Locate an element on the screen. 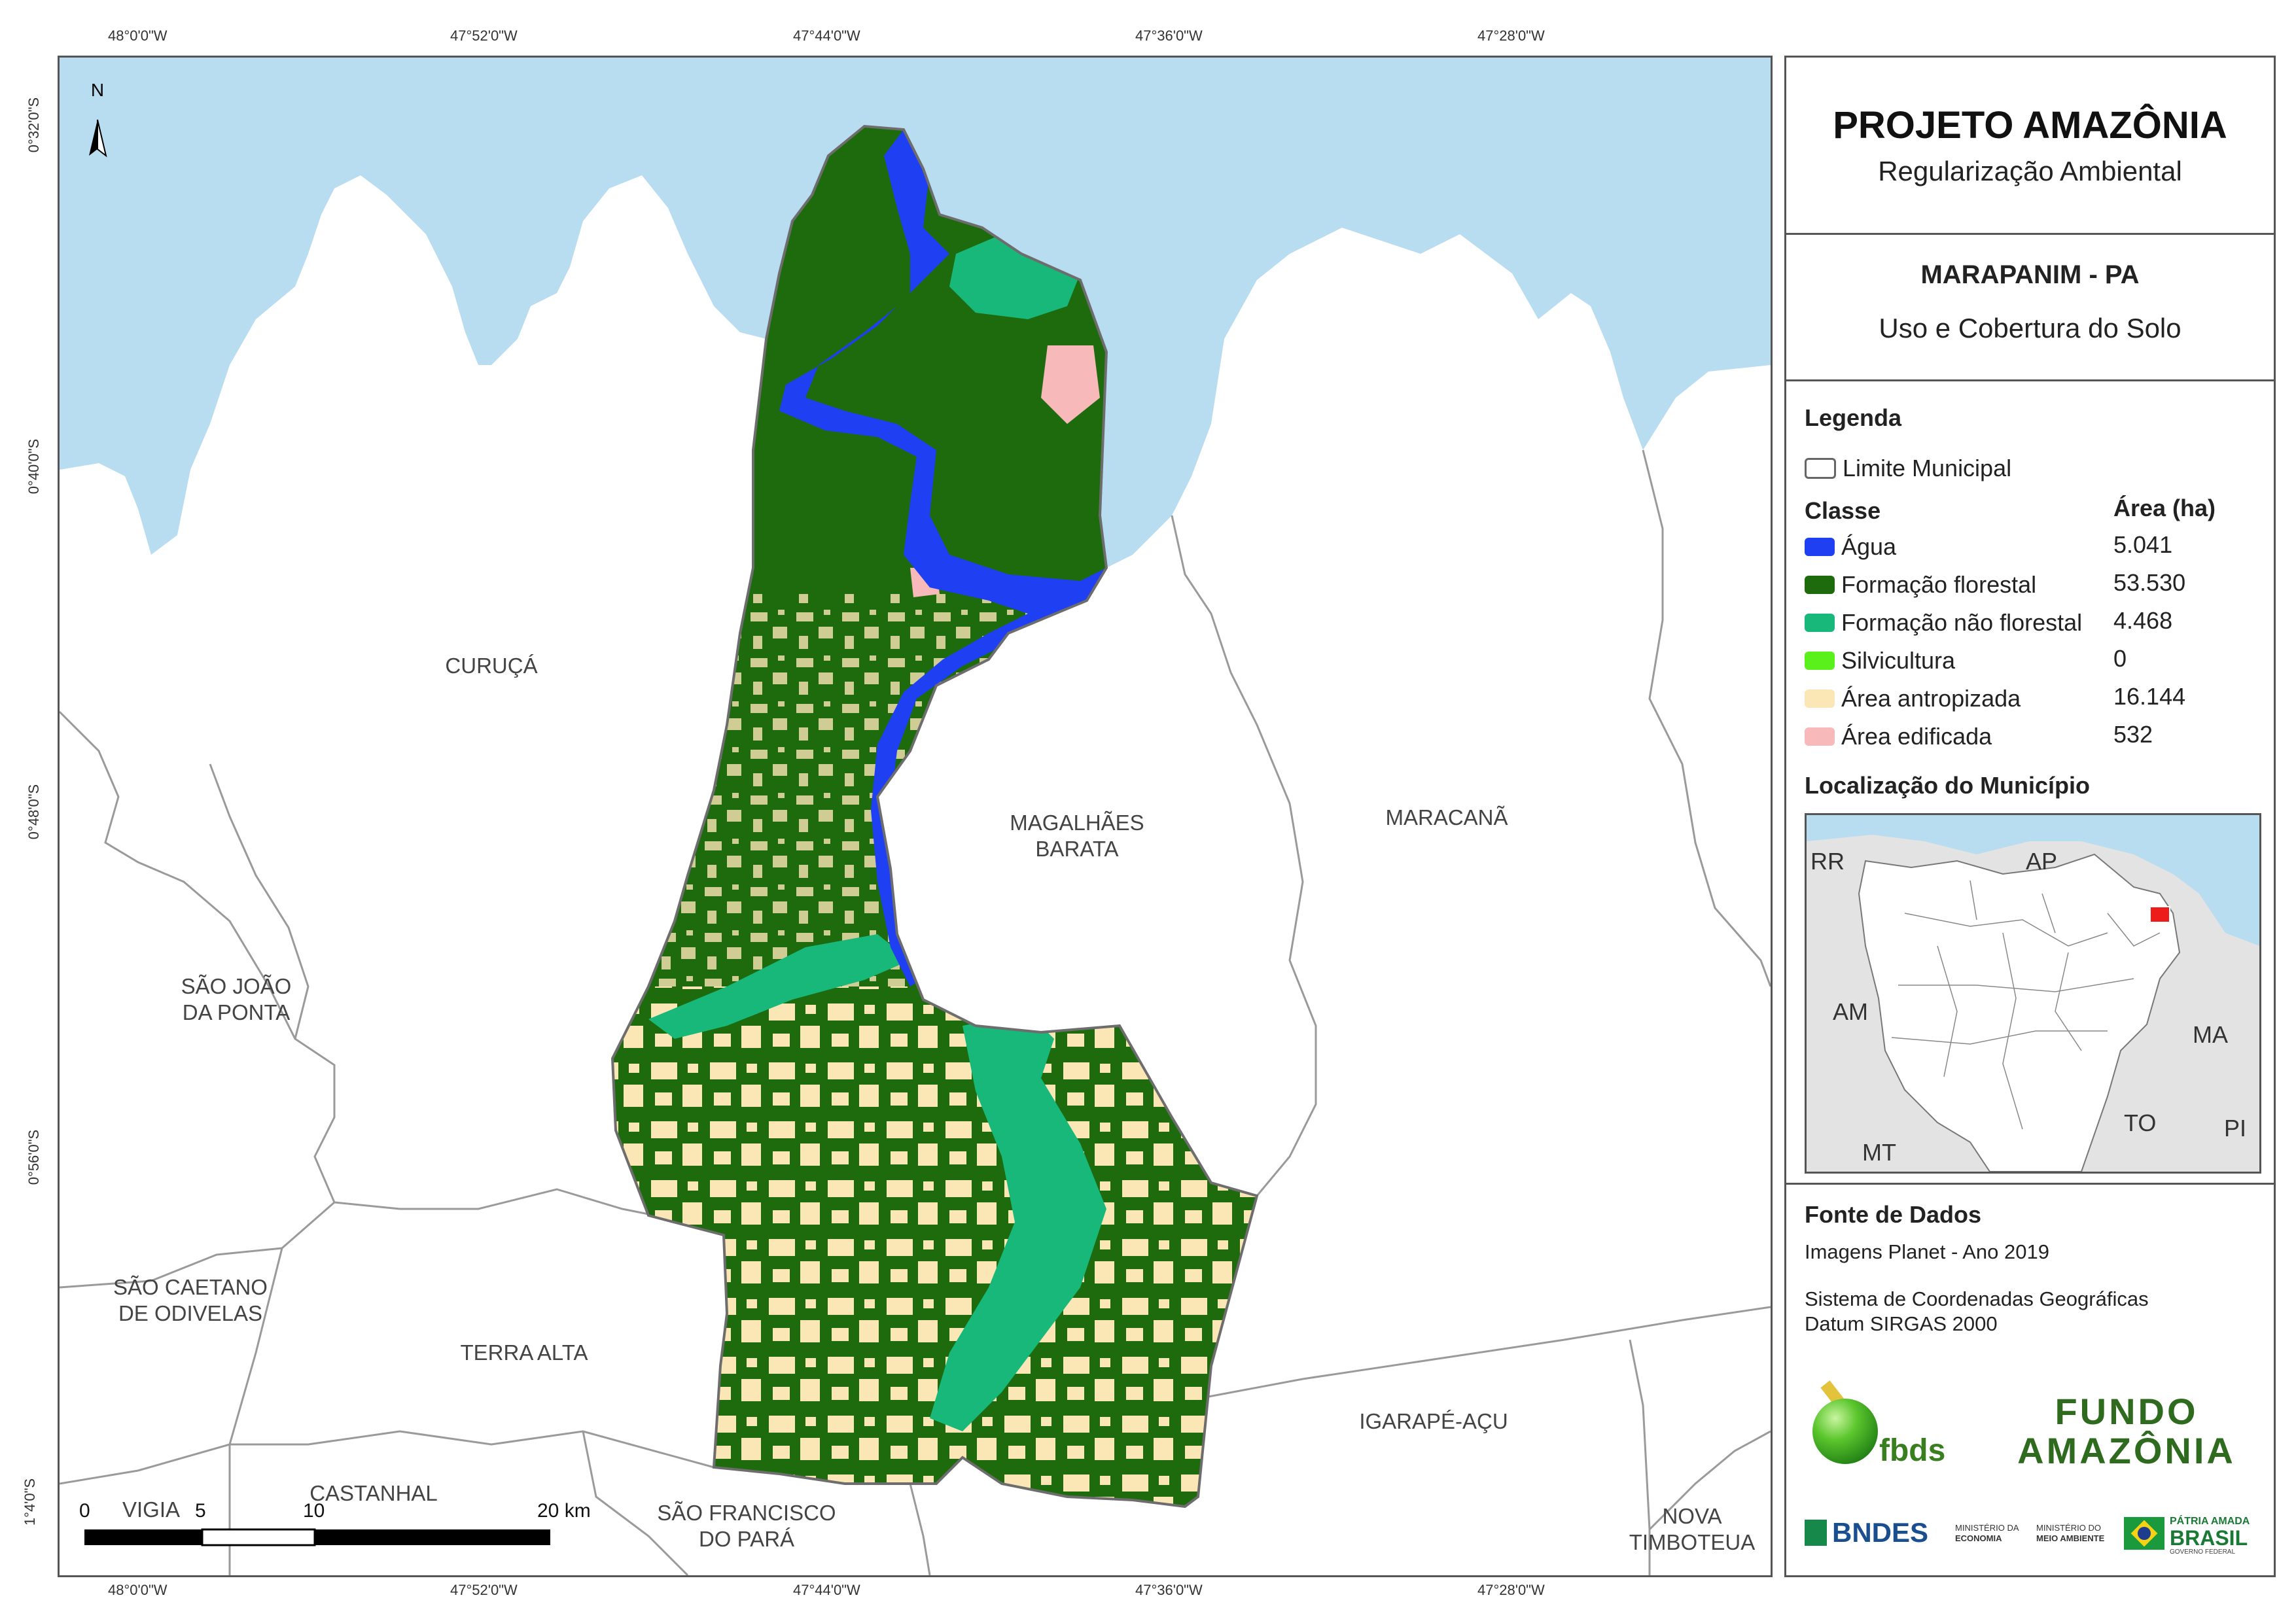 The height and width of the screenshot is (1623, 2296). patria-line3: GOVERNO FEDERAL is located at coordinates (2203, 1552).